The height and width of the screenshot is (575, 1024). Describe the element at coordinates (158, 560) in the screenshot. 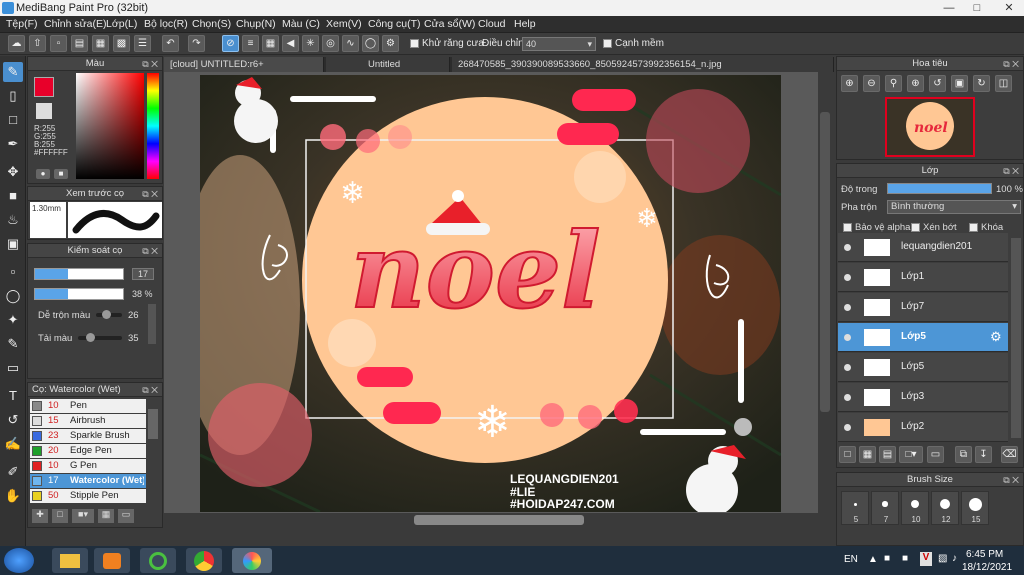

I see `app-green-icon` at that location.